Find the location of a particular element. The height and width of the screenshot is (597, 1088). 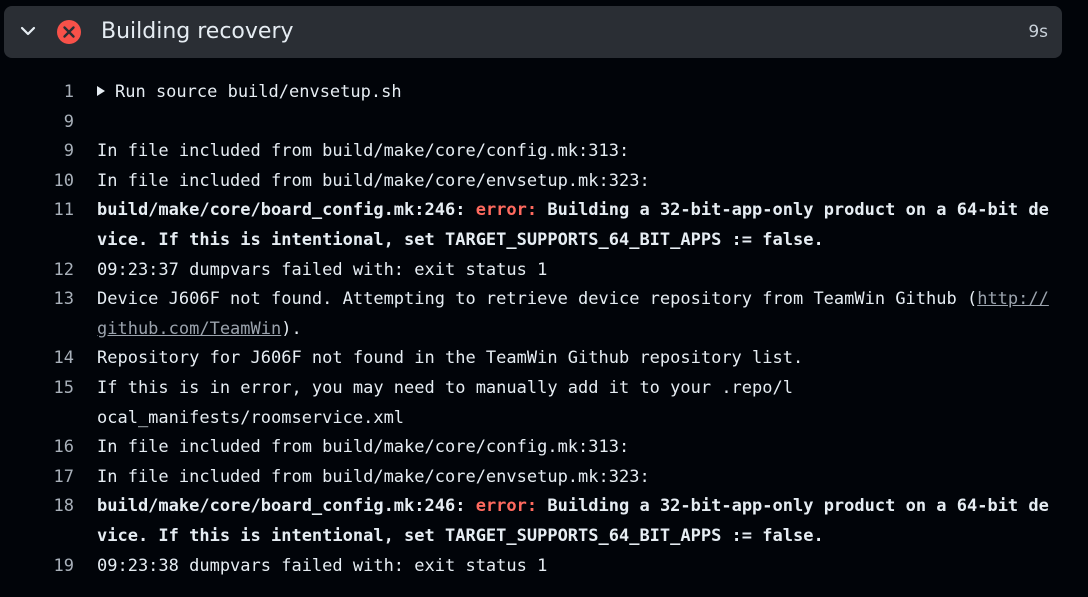

line-number: 14 is located at coordinates (37, 359).